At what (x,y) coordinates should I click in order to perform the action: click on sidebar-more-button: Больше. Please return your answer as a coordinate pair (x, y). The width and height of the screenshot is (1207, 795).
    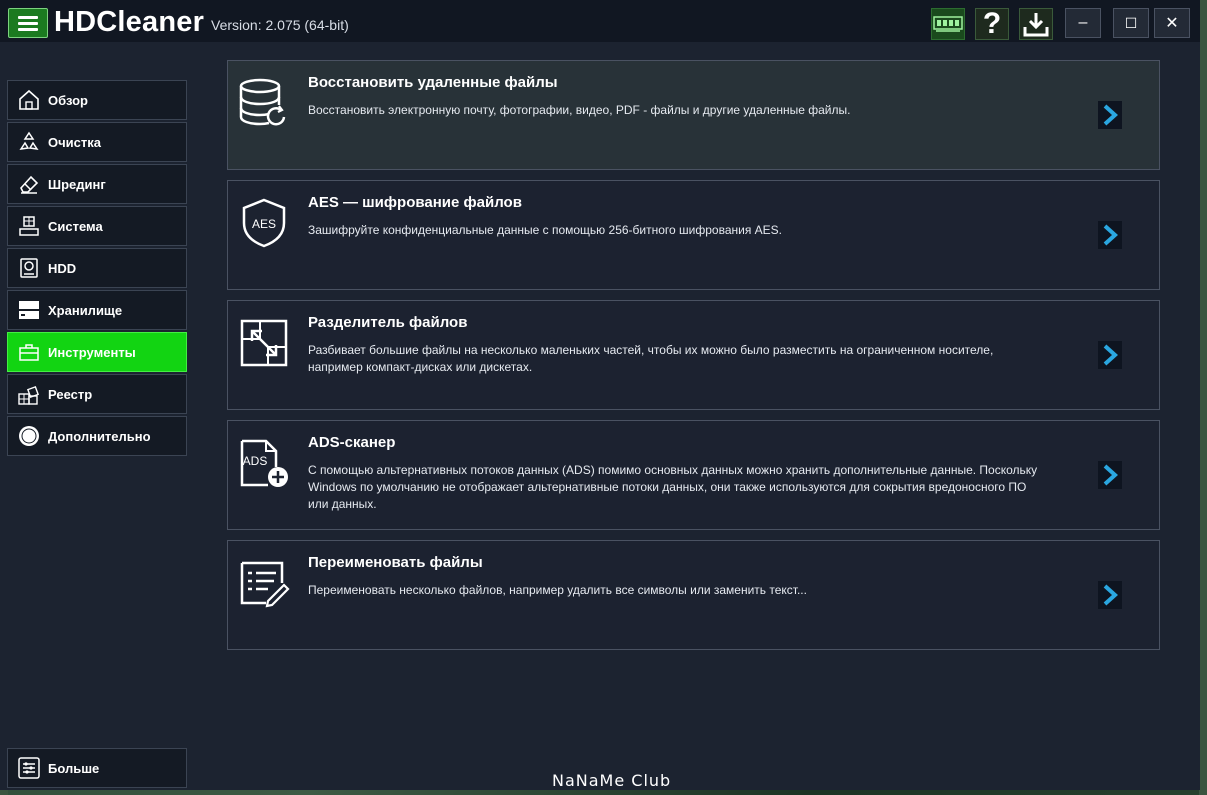
    Looking at the image, I should click on (97, 768).